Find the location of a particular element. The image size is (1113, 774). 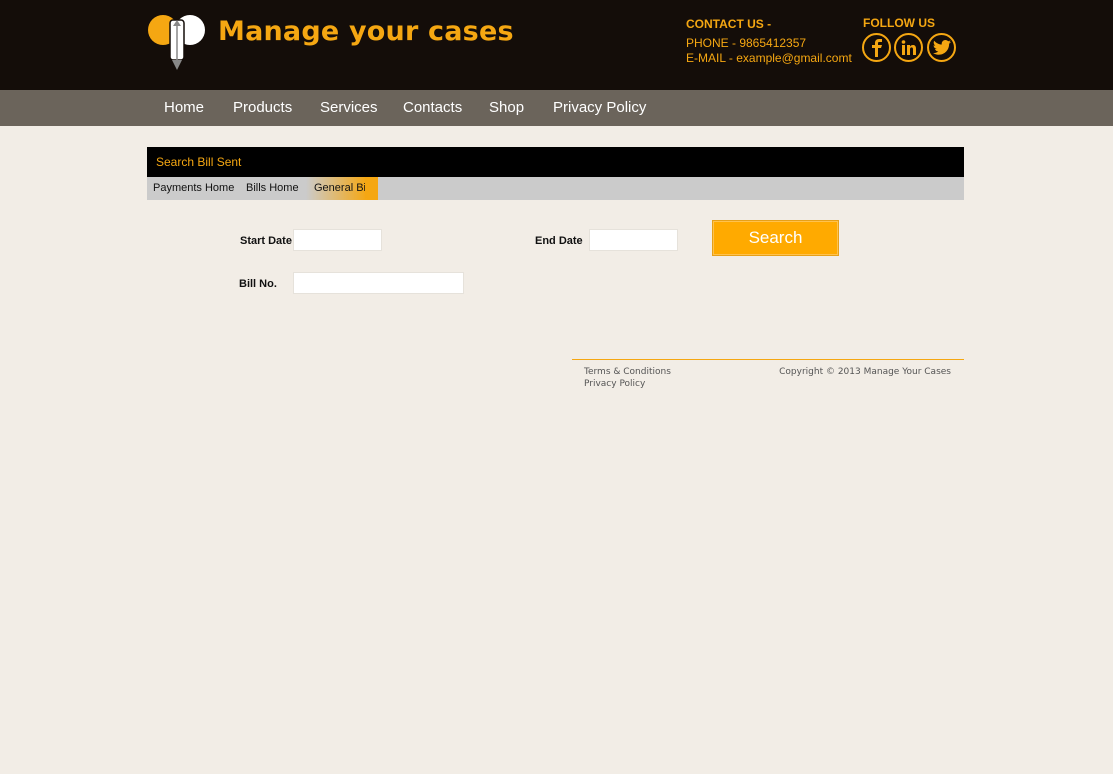

site-title: Manage your cases is located at coordinates (366, 31).